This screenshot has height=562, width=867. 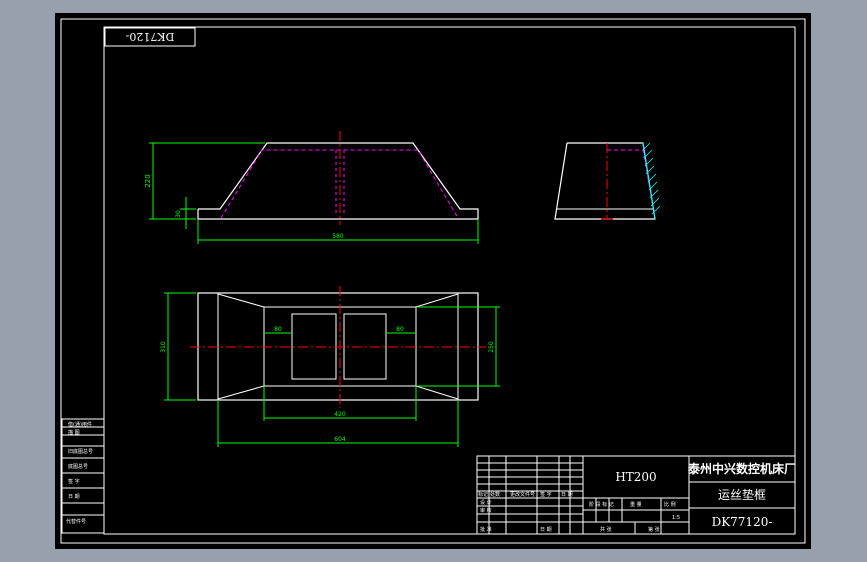 I want to click on tb-scale: 1:5, so click(x=676, y=518).